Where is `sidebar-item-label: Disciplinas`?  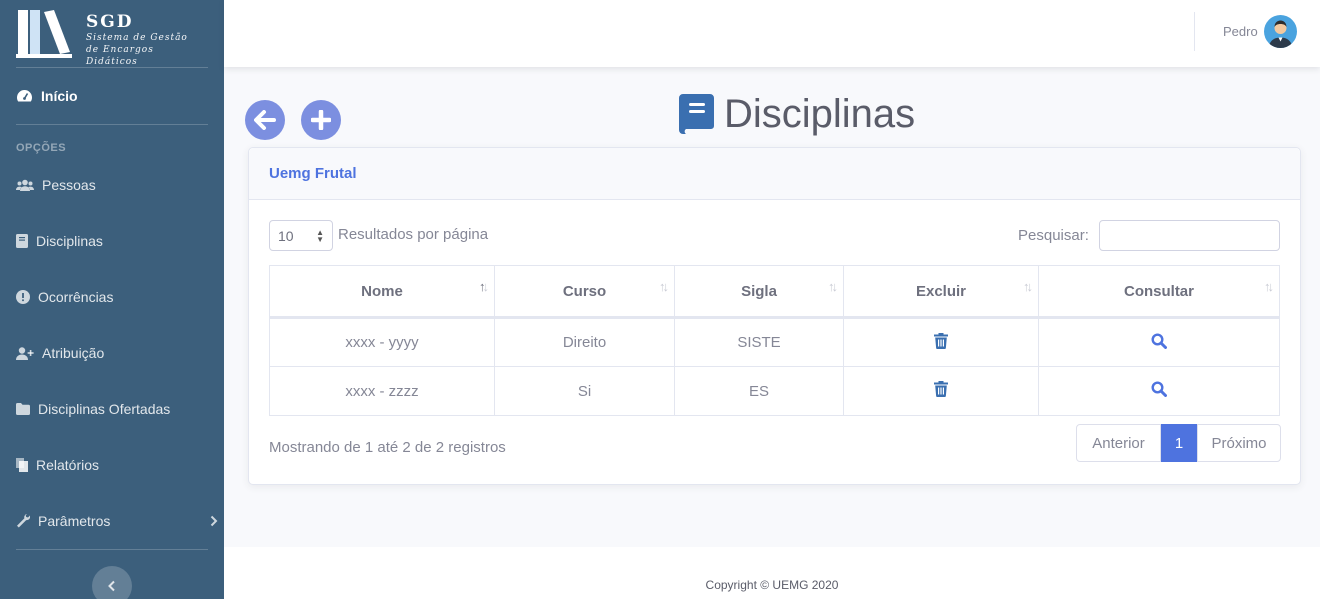
sidebar-item-label: Disciplinas is located at coordinates (69, 241).